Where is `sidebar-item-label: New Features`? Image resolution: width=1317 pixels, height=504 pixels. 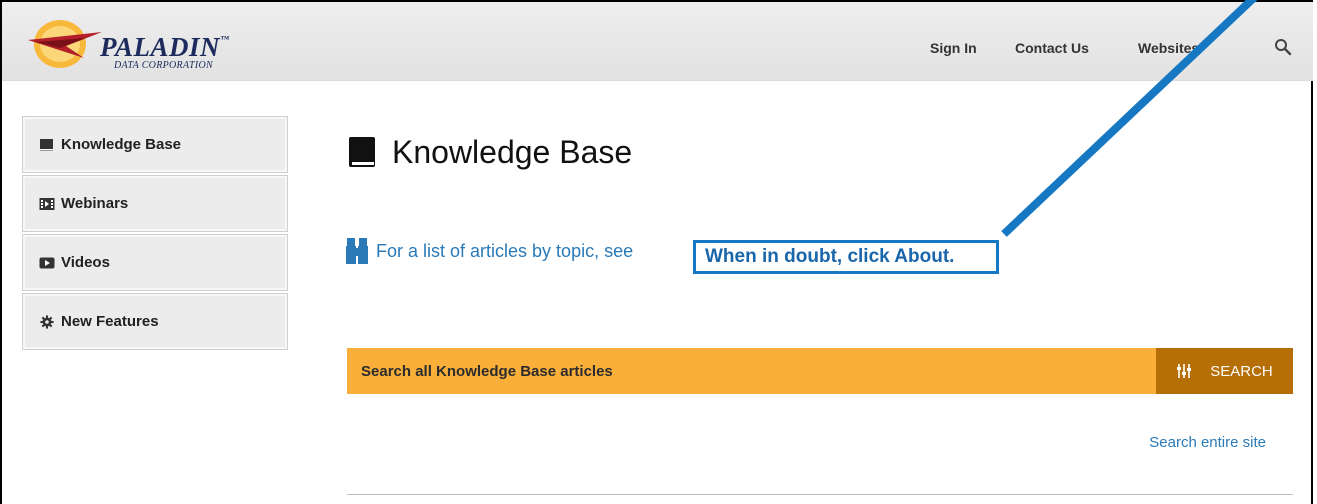
sidebar-item-label: New Features is located at coordinates (110, 321).